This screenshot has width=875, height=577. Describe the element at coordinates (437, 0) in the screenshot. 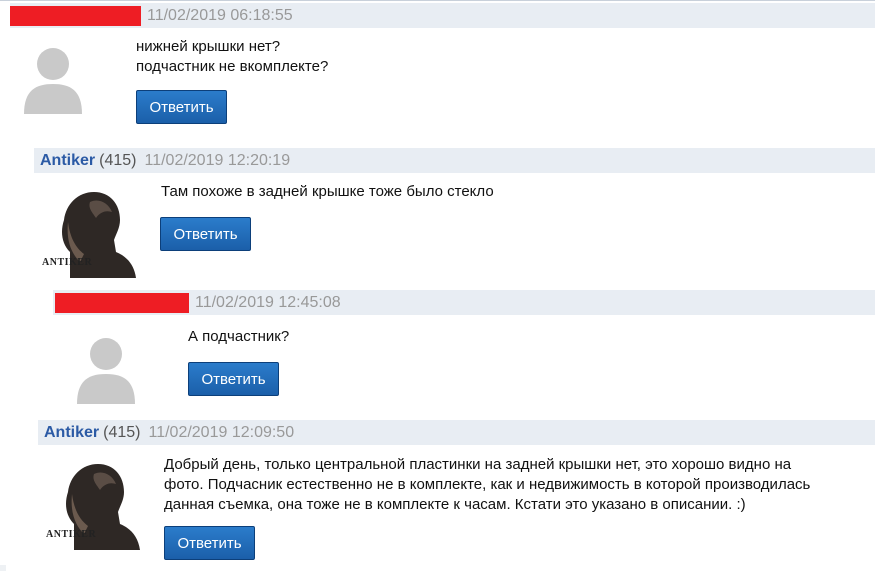

I see `top-divider` at that location.